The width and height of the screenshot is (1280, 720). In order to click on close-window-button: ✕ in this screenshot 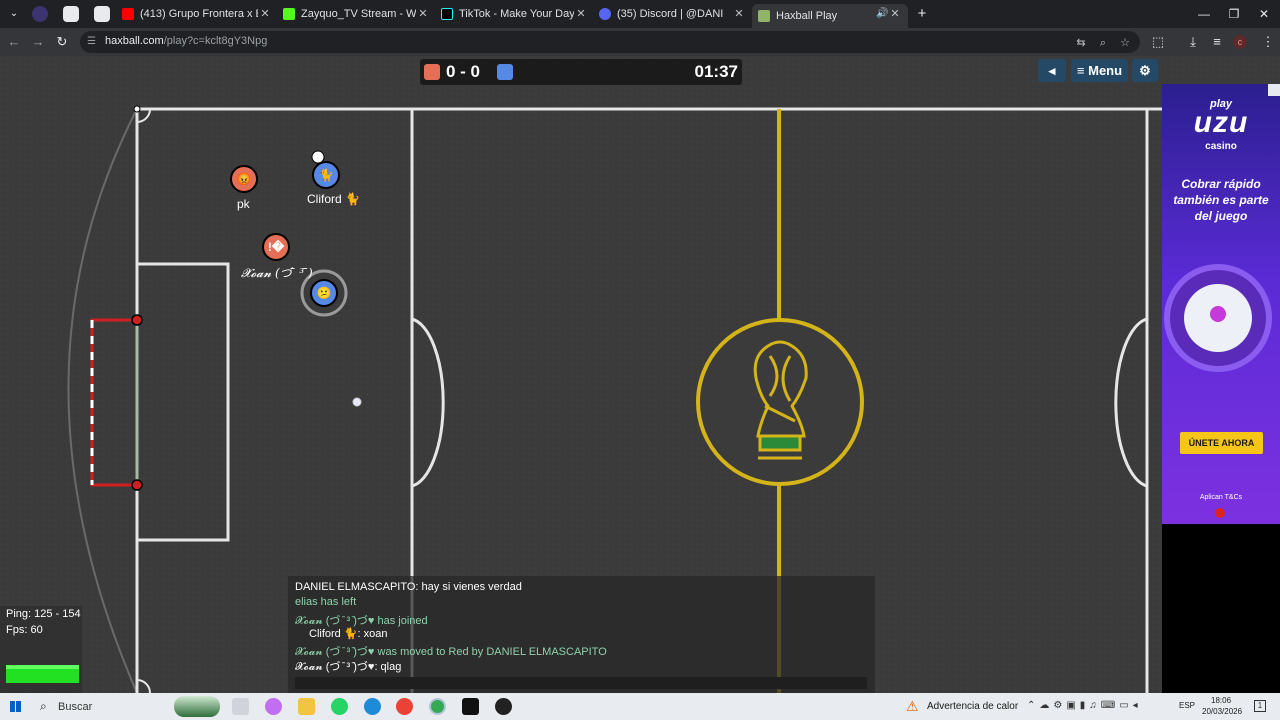, I will do `click(1264, 14)`.